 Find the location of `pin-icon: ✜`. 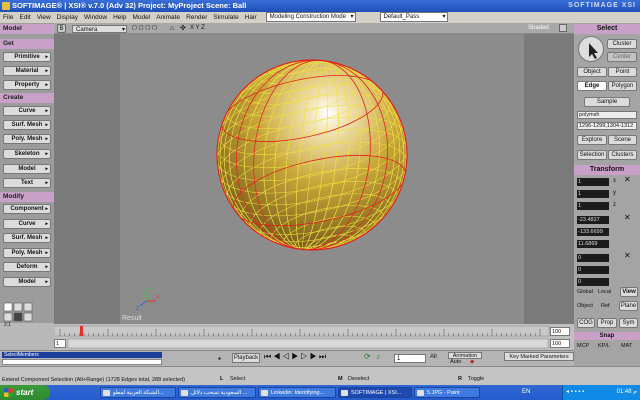

pin-icon: ✜ is located at coordinates (183, 28).